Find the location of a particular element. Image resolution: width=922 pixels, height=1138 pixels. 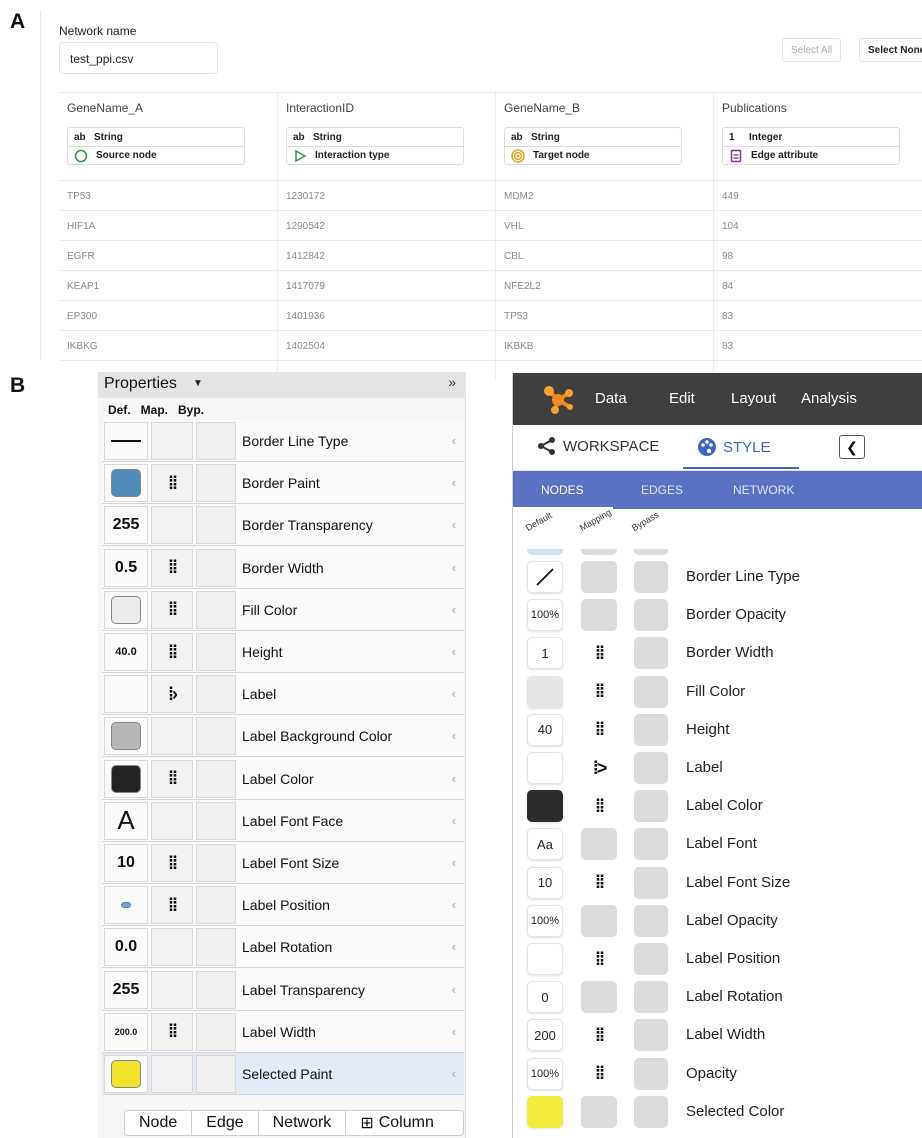

menu-edit: Edit is located at coordinates (682, 398).